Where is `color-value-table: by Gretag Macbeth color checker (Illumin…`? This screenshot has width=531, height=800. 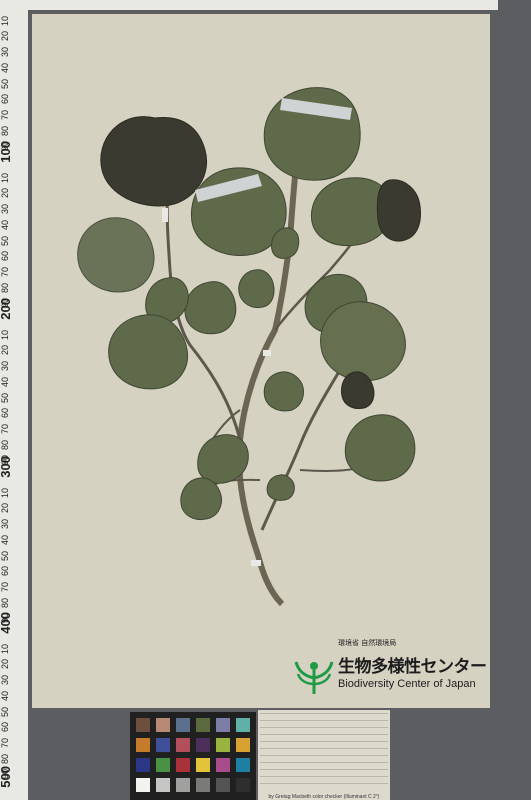 color-value-table: by Gretag Macbeth color checker (Illumin… is located at coordinates (324, 755).